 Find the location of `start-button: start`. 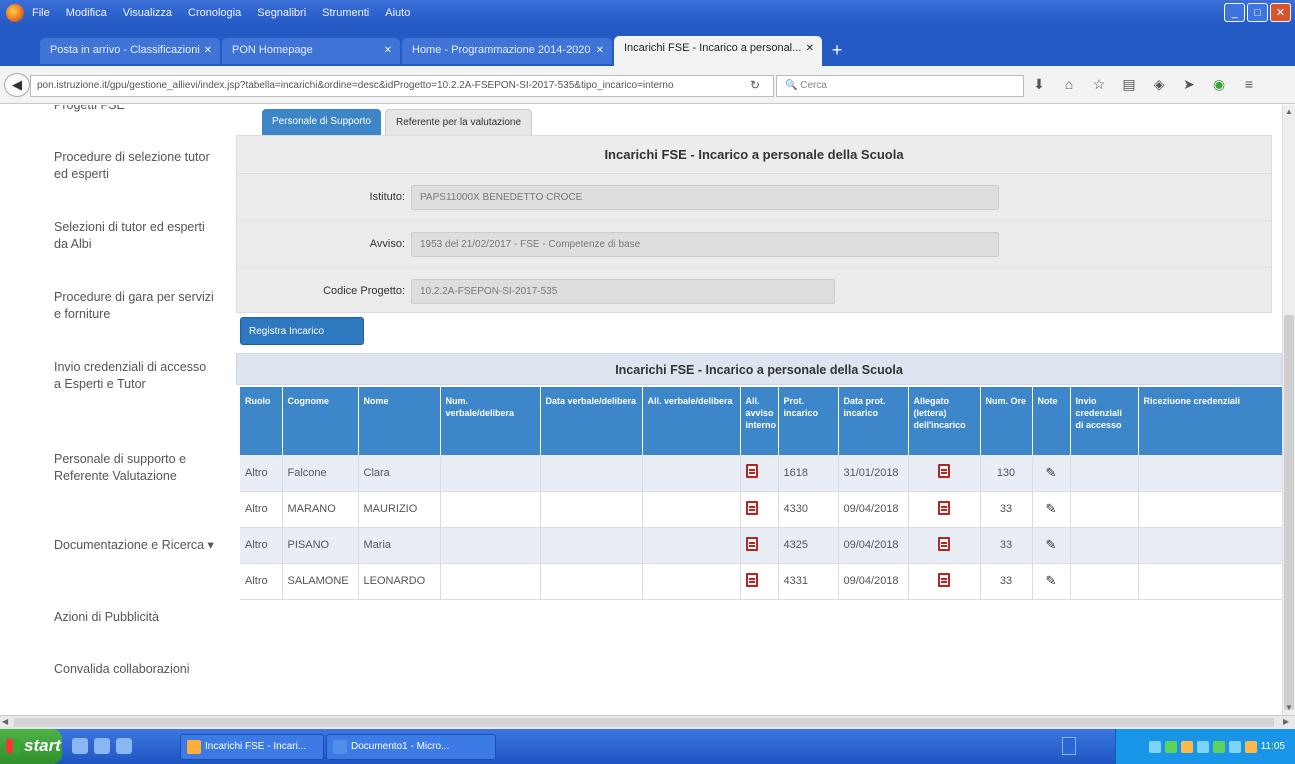

start-button: start is located at coordinates (31, 746).